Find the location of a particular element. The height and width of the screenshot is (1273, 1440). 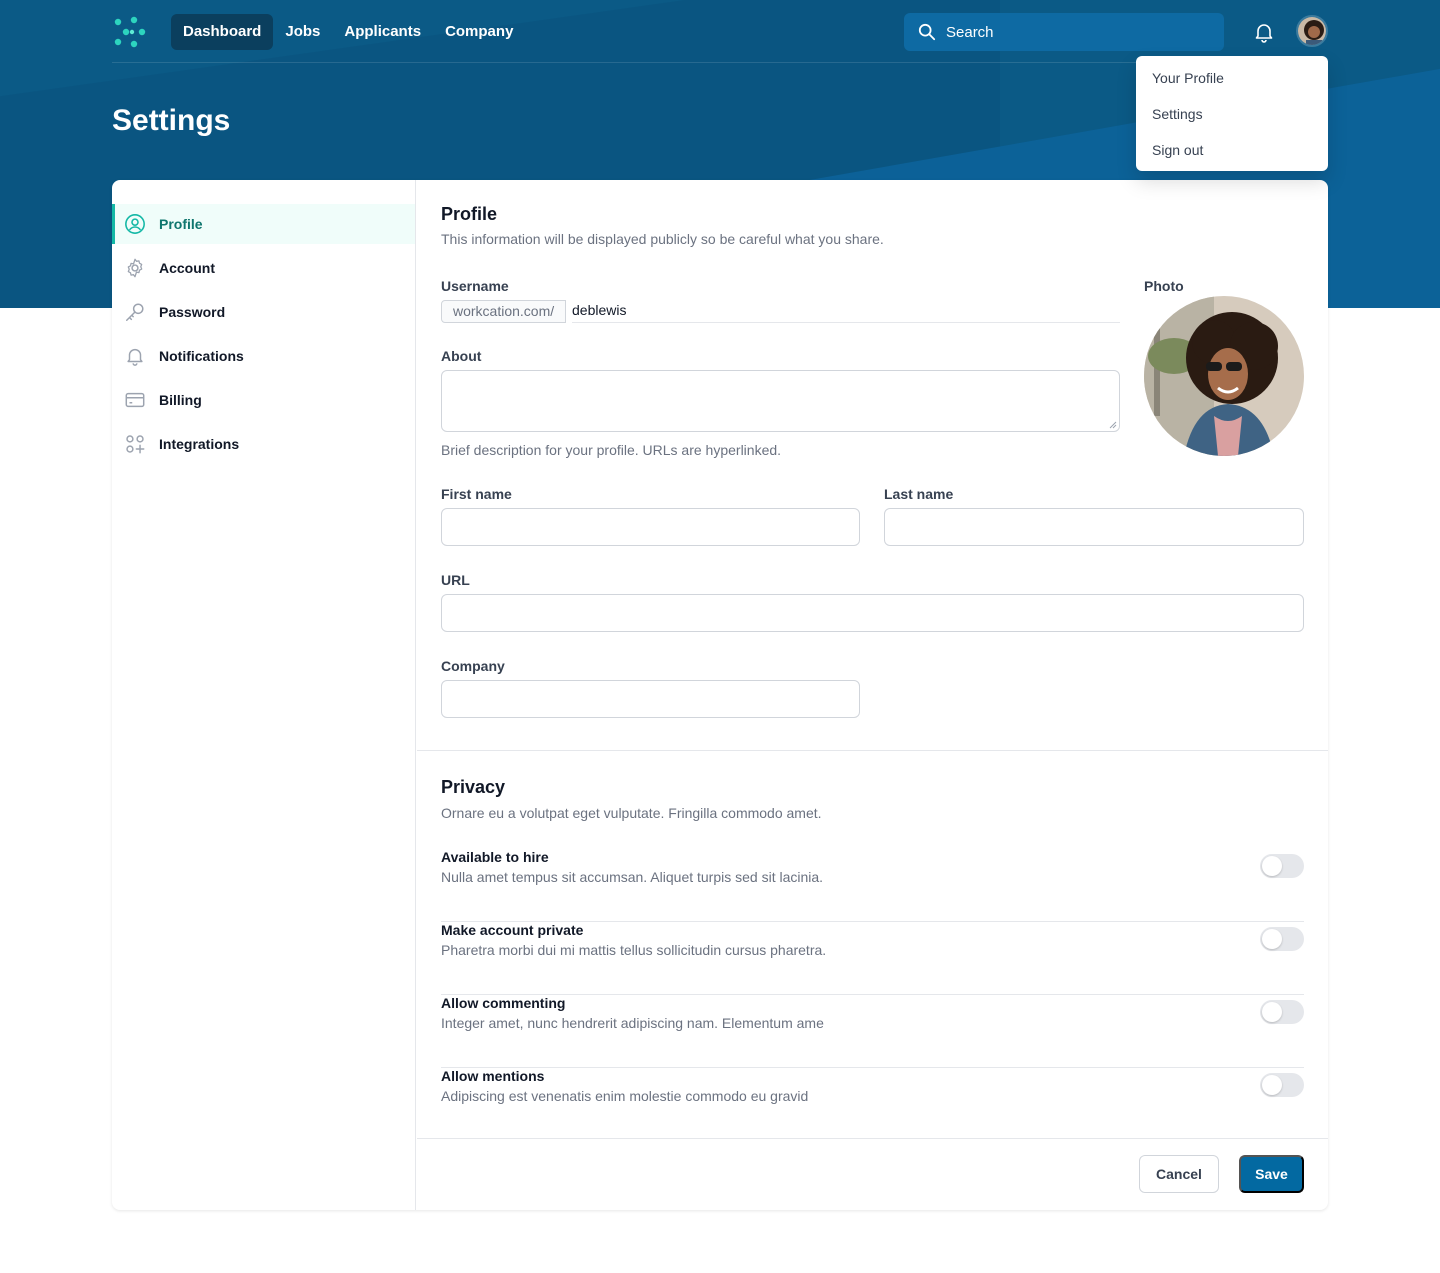

menu-item-settings: Settings is located at coordinates (1232, 114).